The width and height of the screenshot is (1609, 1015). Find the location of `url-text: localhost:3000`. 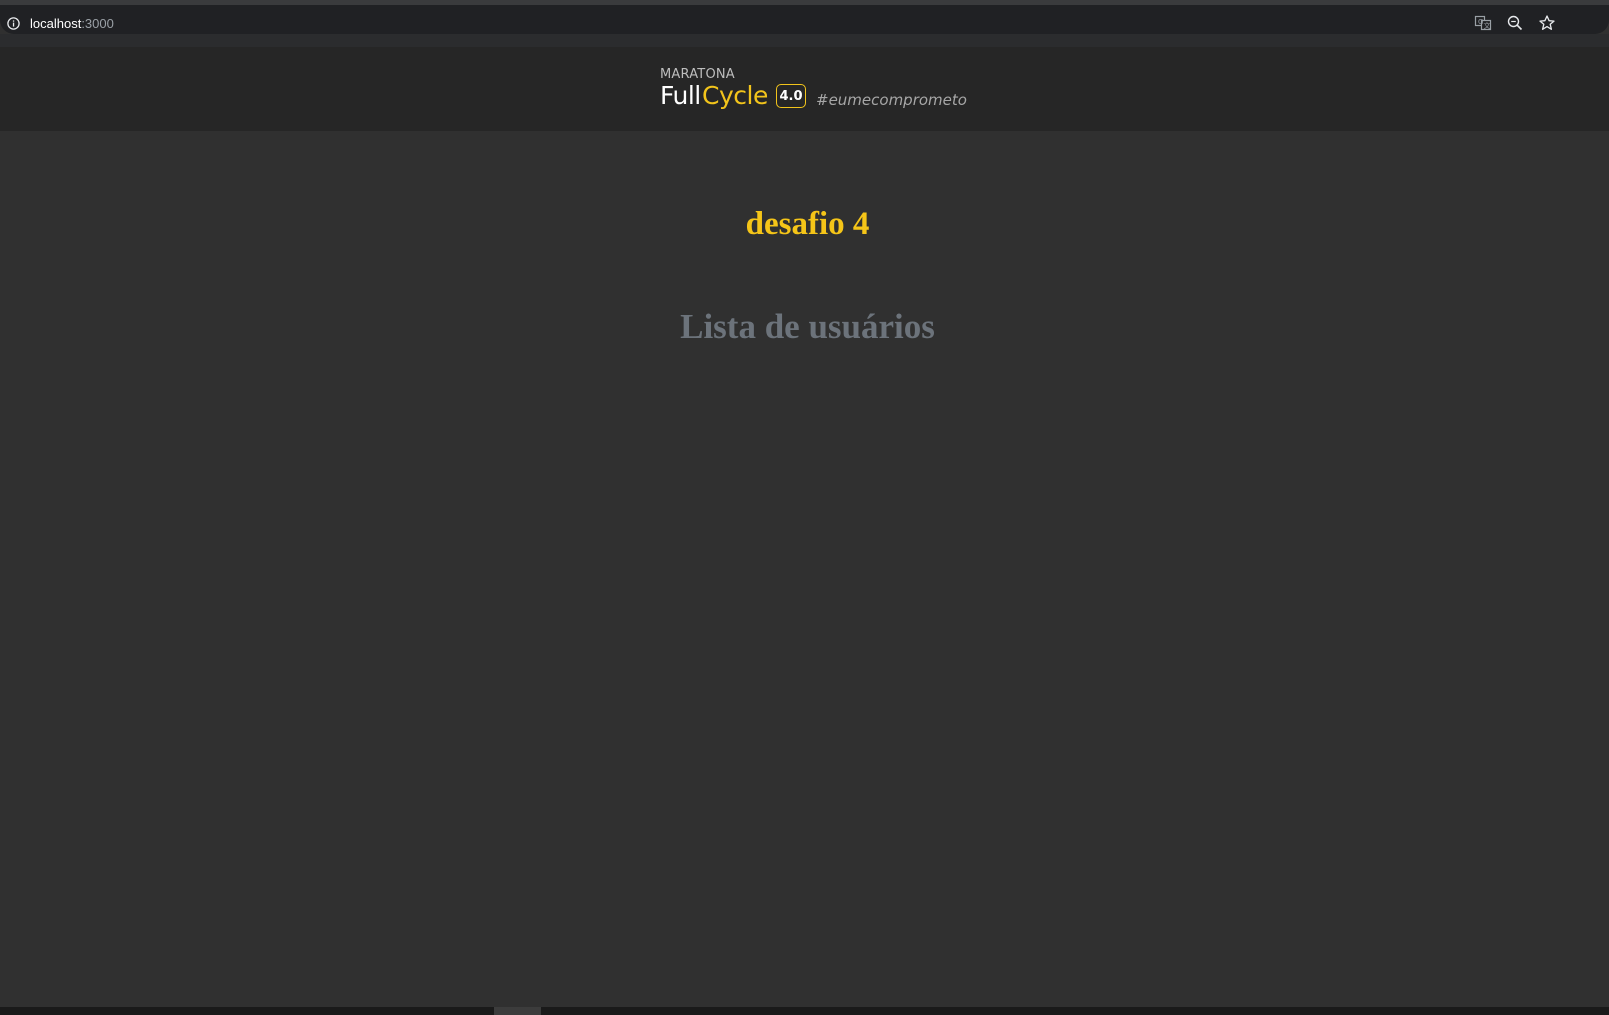

url-text: localhost:3000 is located at coordinates (72, 24).